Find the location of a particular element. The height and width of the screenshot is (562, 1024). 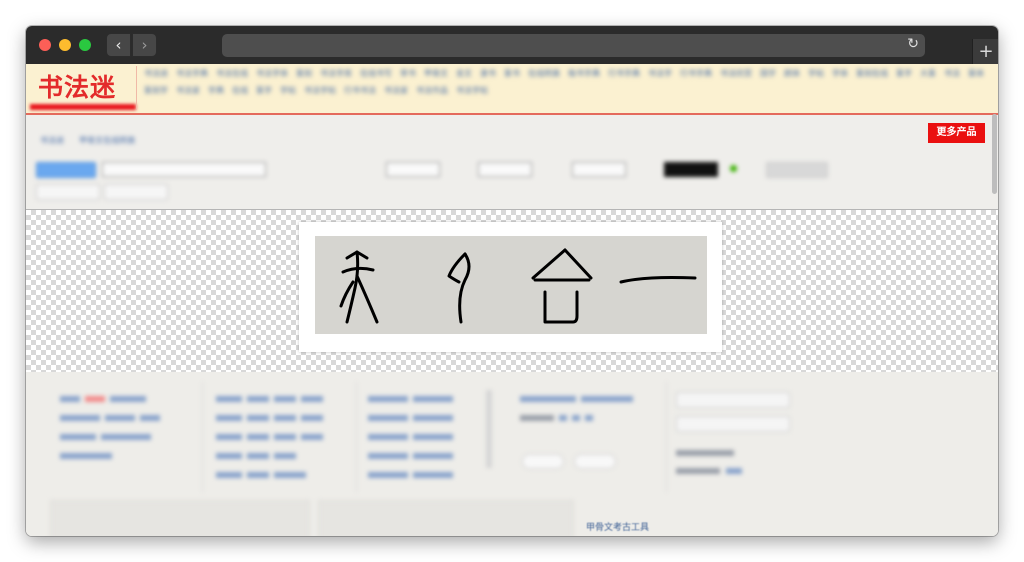

spacing-input is located at coordinates (505, 169).